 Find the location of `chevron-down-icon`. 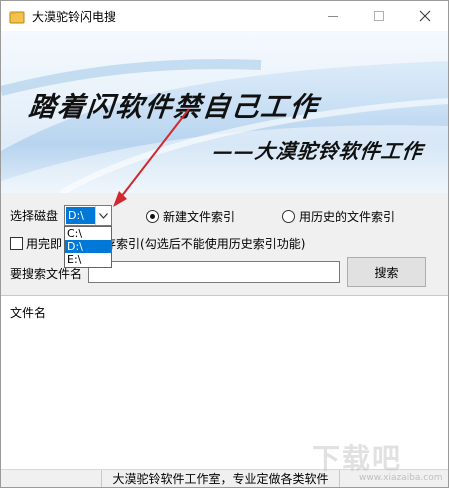

chevron-down-icon is located at coordinates (103, 215).